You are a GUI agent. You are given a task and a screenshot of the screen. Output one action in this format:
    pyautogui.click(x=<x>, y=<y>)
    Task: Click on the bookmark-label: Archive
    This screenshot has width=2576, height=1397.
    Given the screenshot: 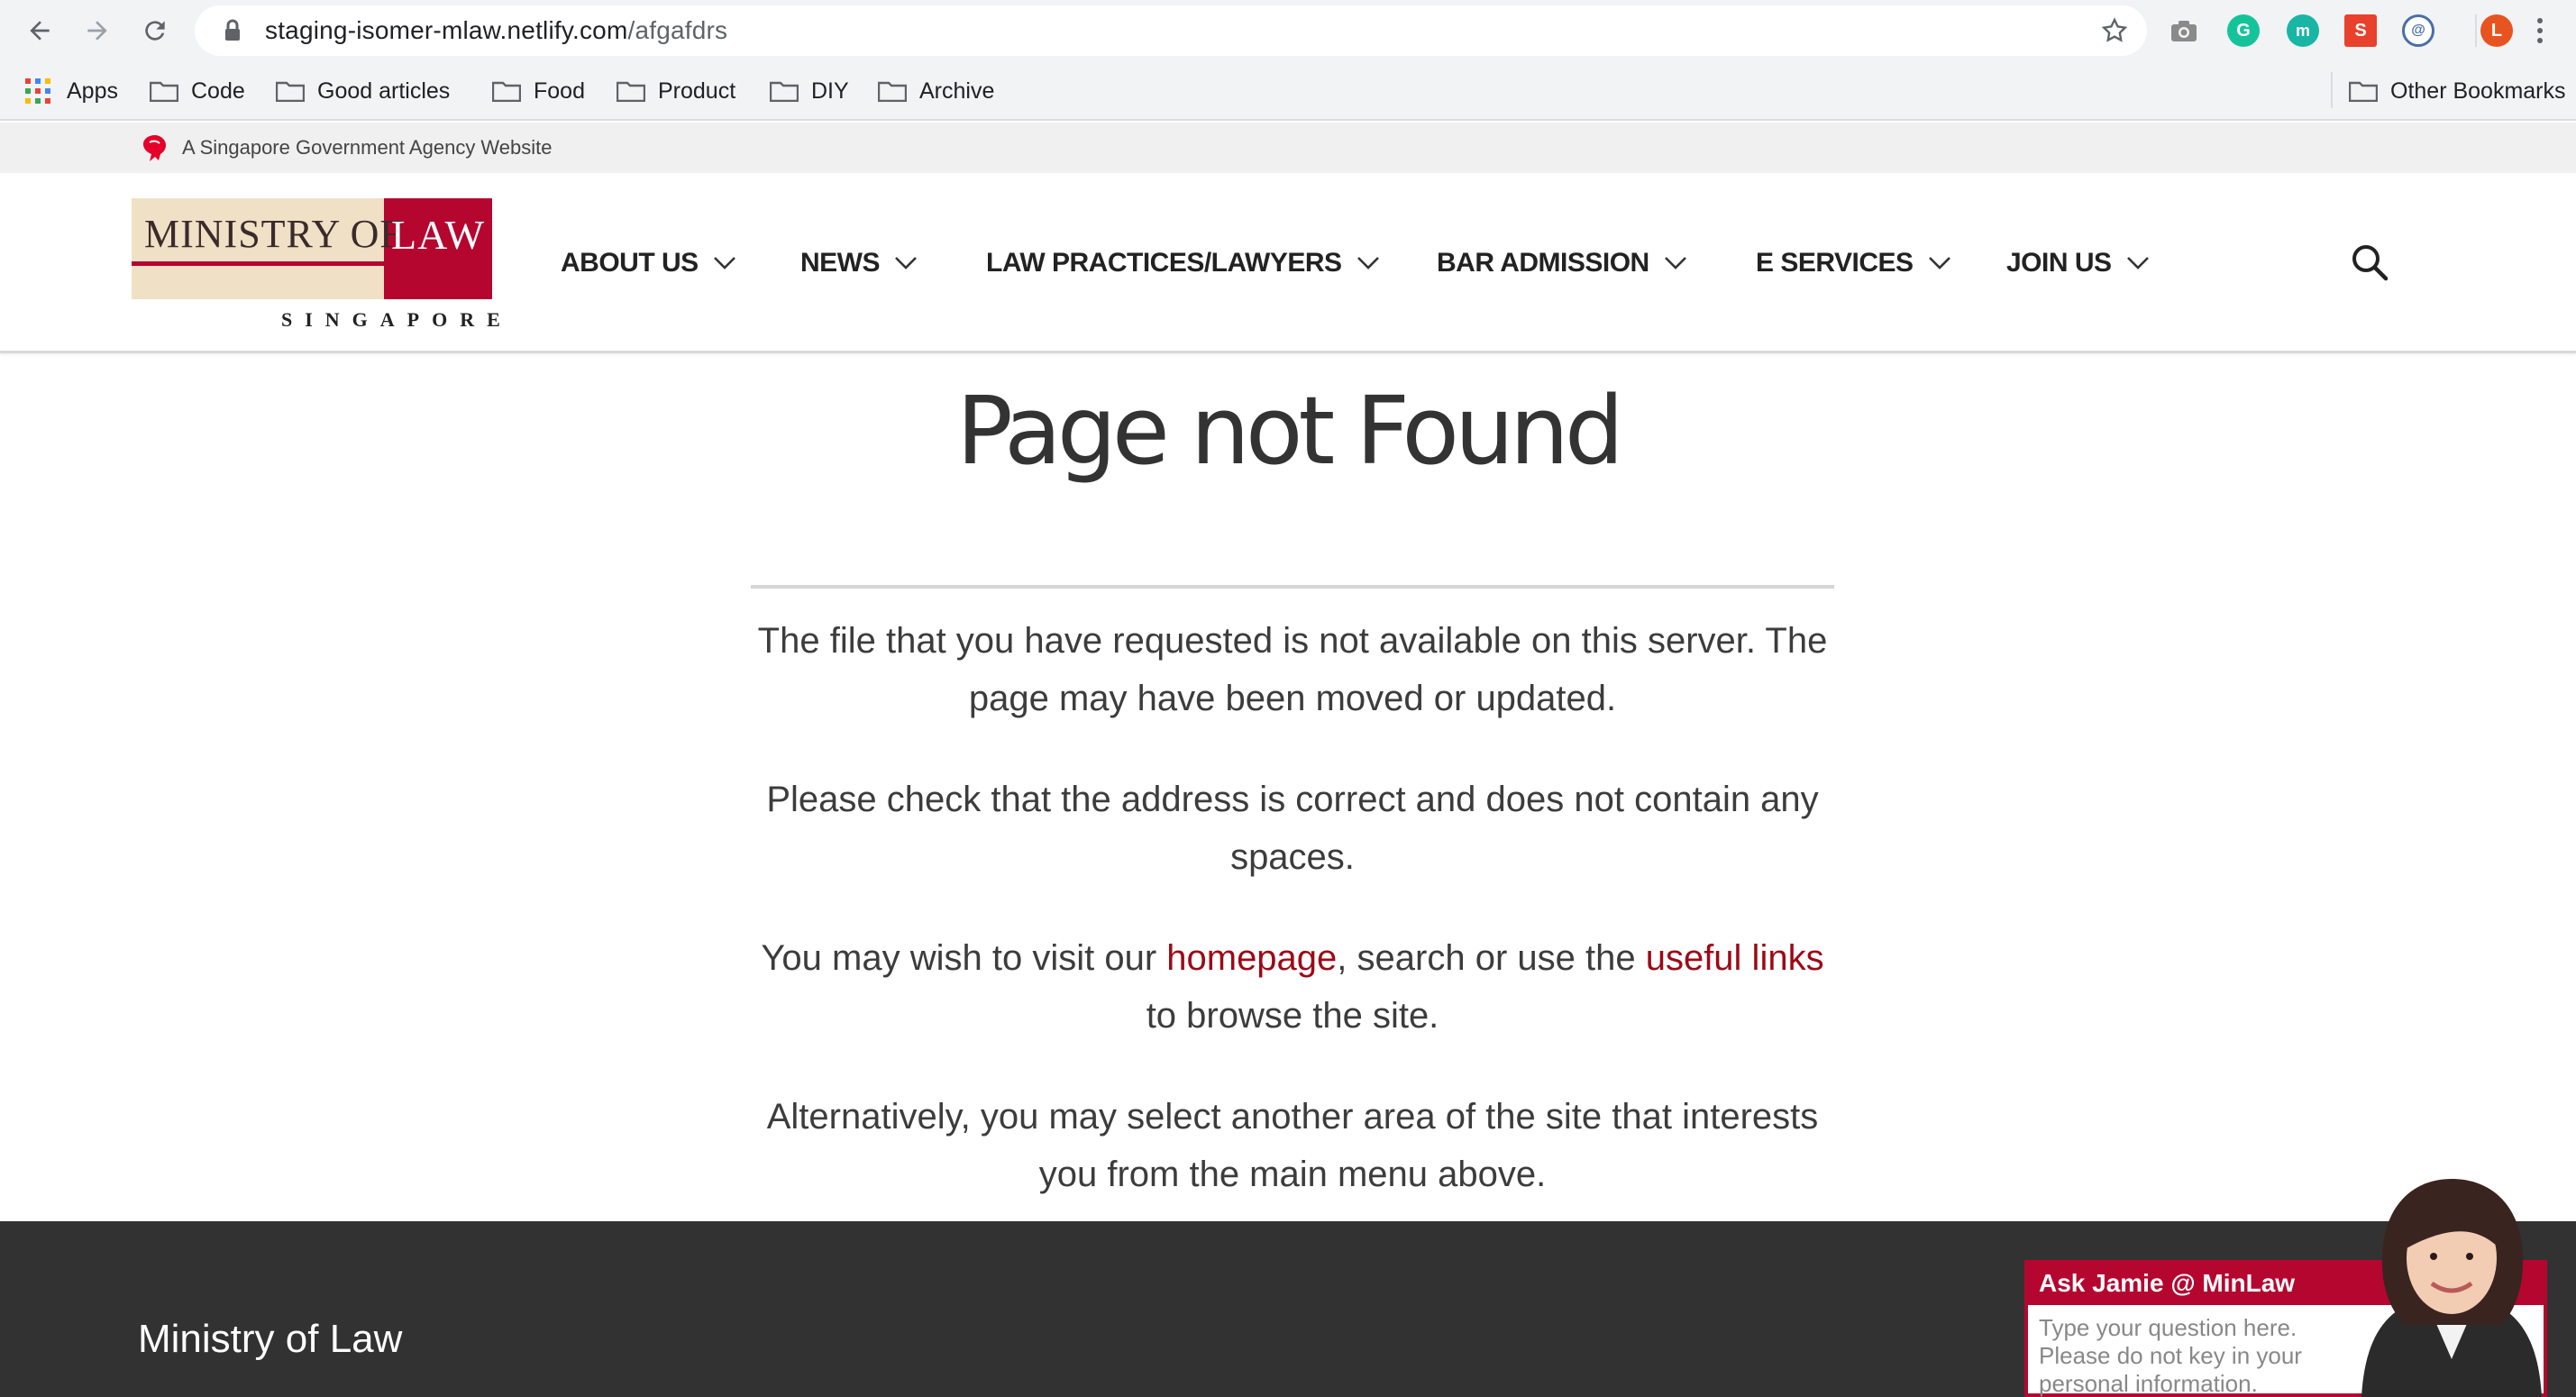 What is the action you would take?
    pyautogui.click(x=957, y=91)
    